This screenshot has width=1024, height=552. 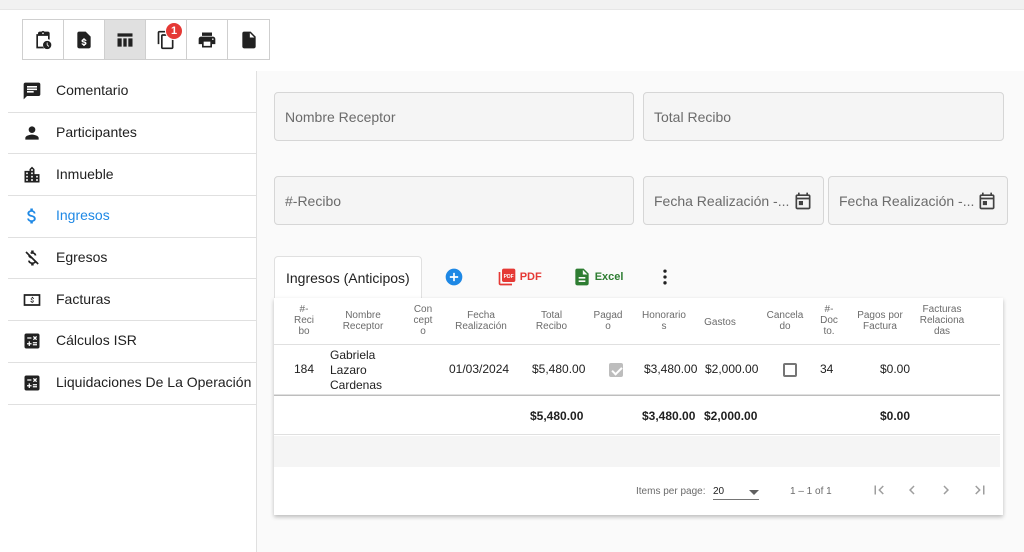 What do you see at coordinates (479, 369) in the screenshot?
I see `cell-fecha-realizacion: 01/03/2024` at bounding box center [479, 369].